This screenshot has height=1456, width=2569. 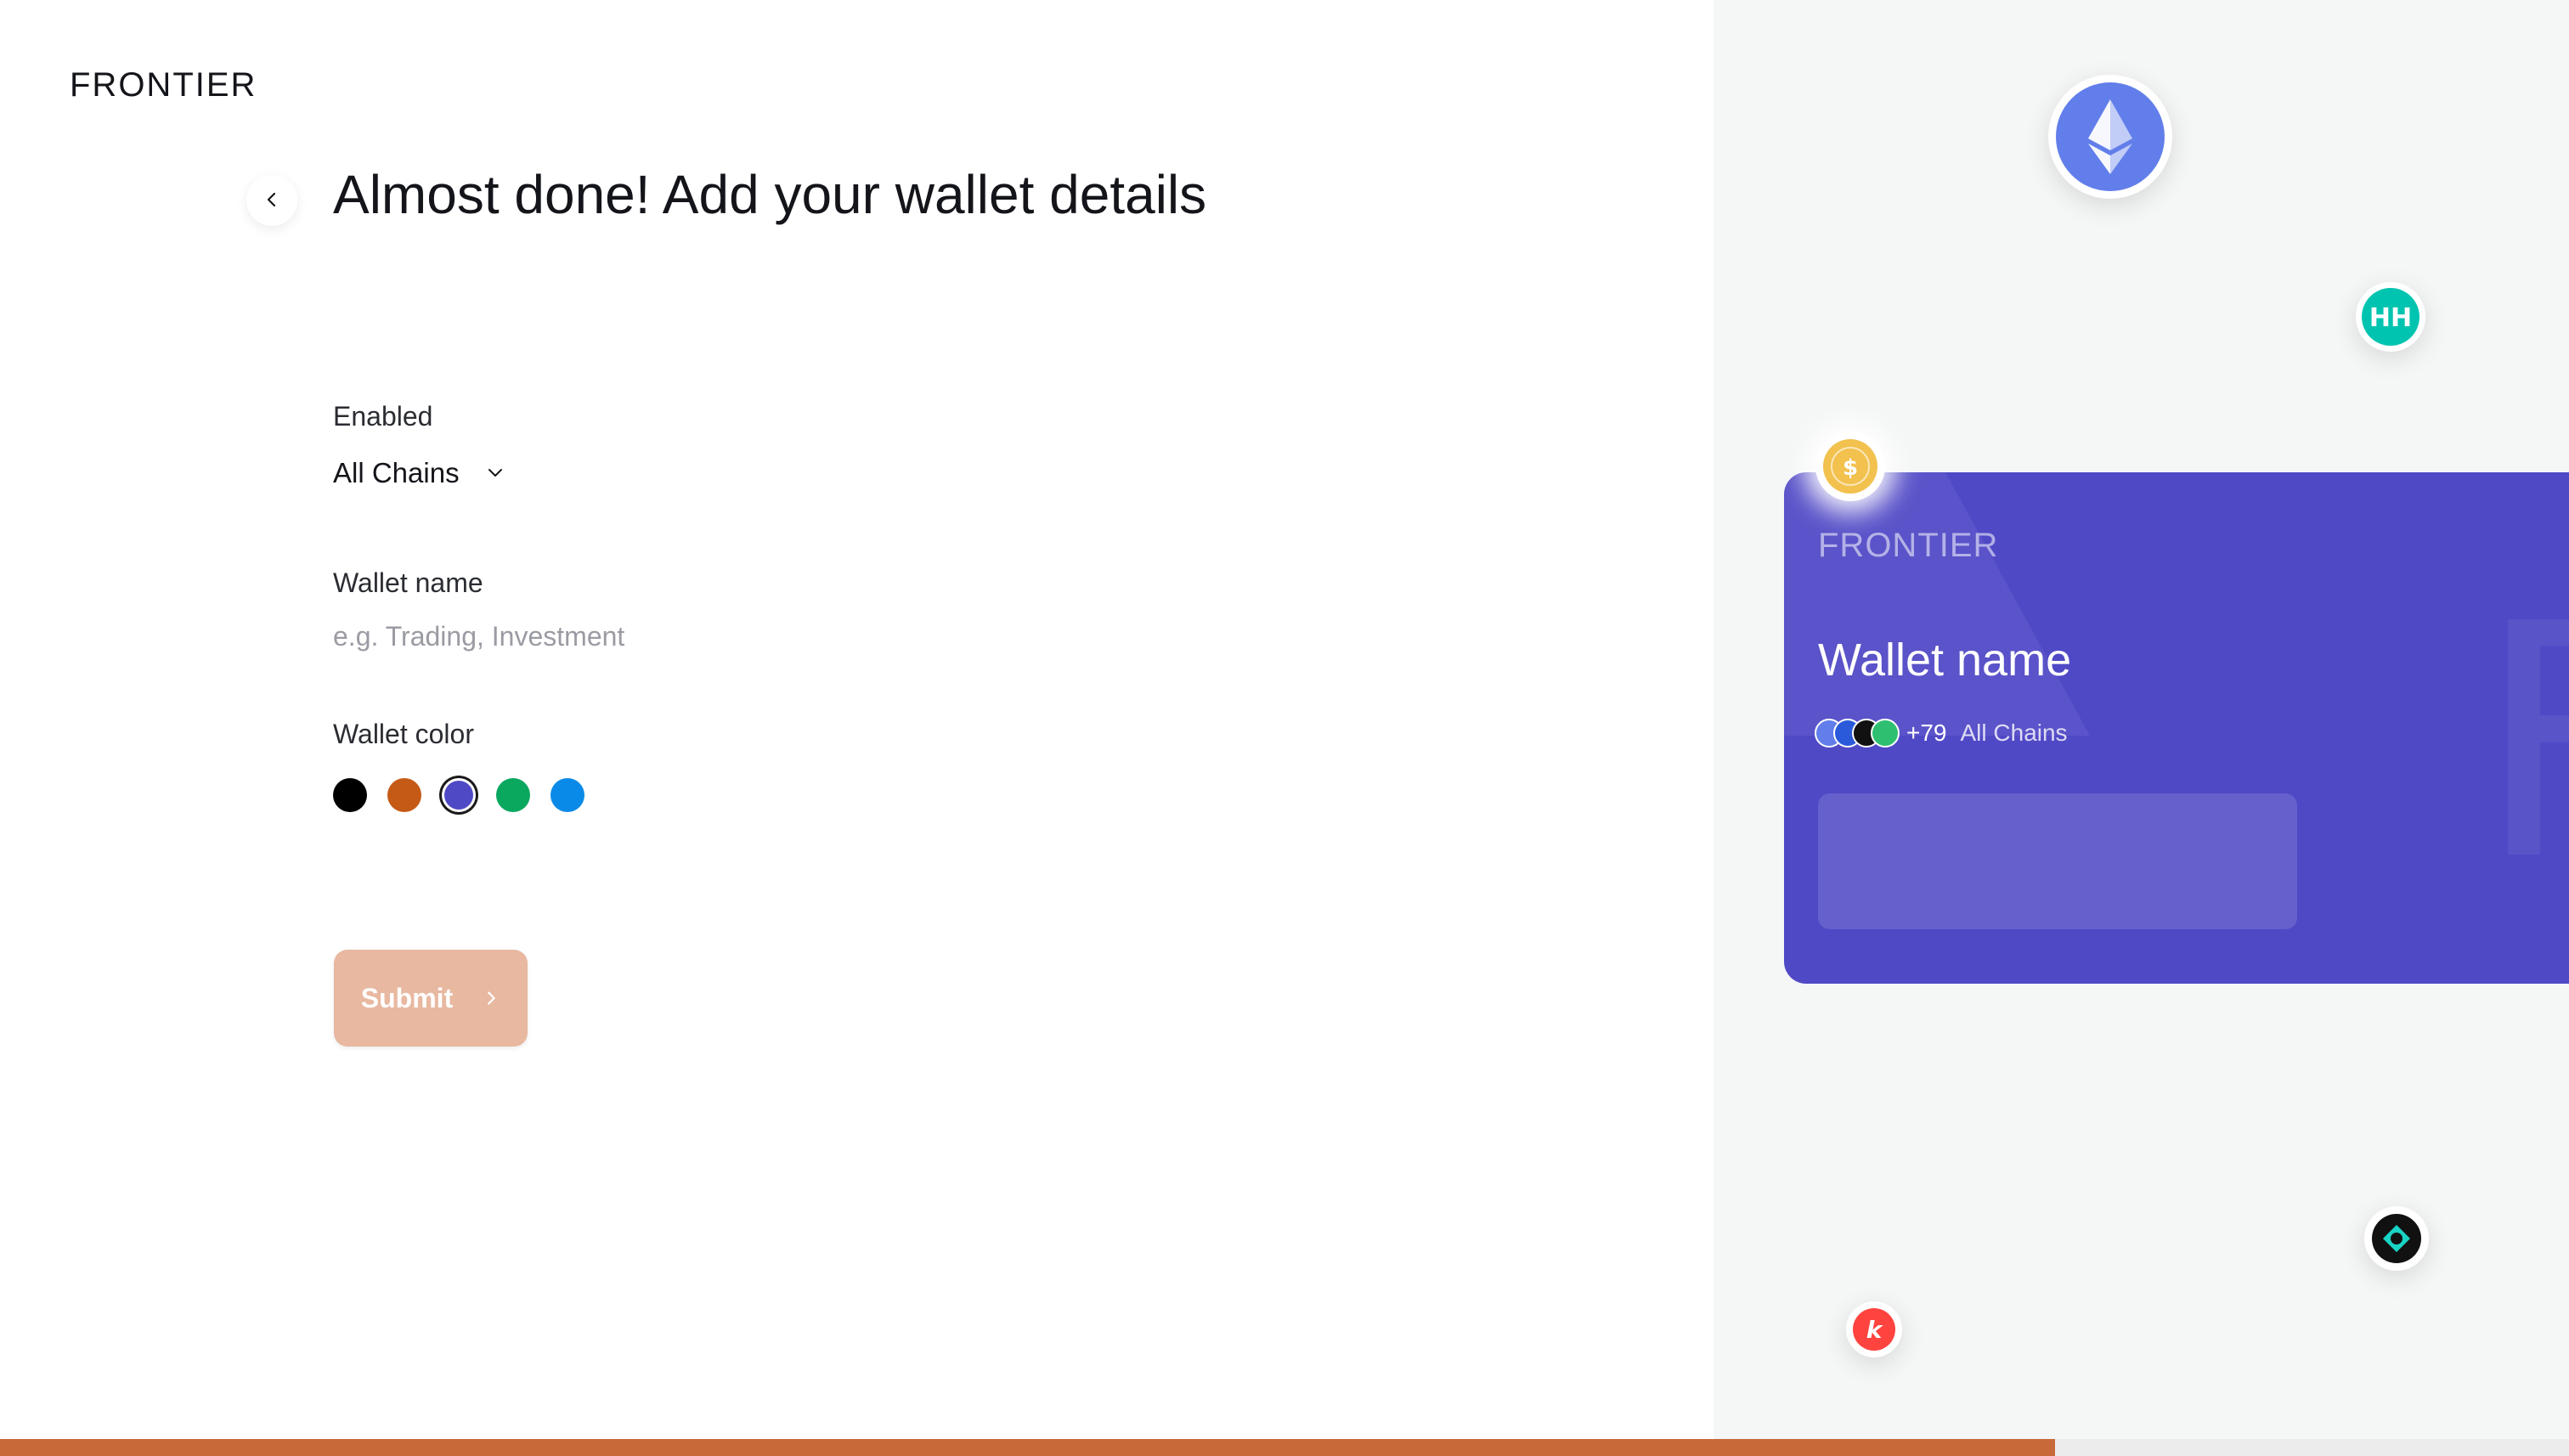 I want to click on usd-coin-icon: $, so click(x=1850, y=467).